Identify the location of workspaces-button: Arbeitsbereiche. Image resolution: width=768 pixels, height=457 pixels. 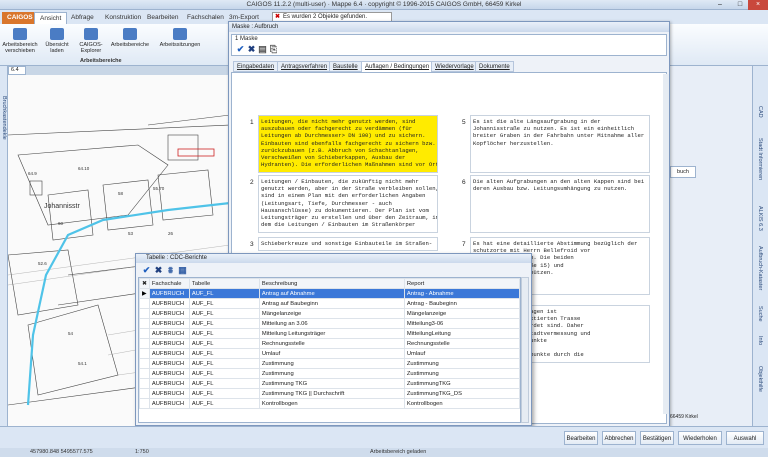
(130, 38).